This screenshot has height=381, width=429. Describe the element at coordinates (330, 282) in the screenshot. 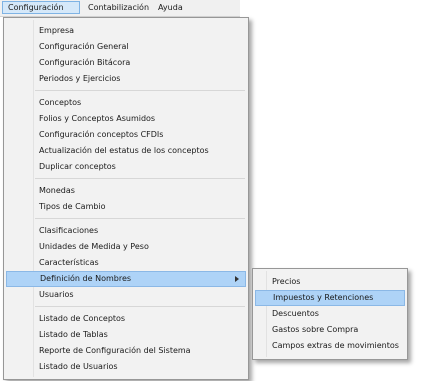

I see `submenu-item-precios: Precios` at that location.